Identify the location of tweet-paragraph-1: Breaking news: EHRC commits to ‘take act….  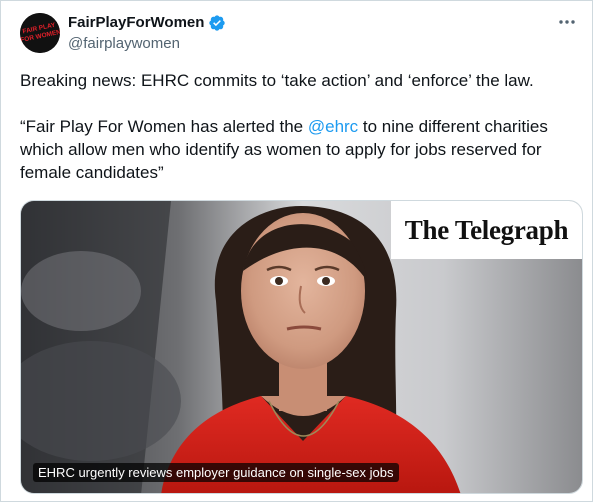
(277, 80).